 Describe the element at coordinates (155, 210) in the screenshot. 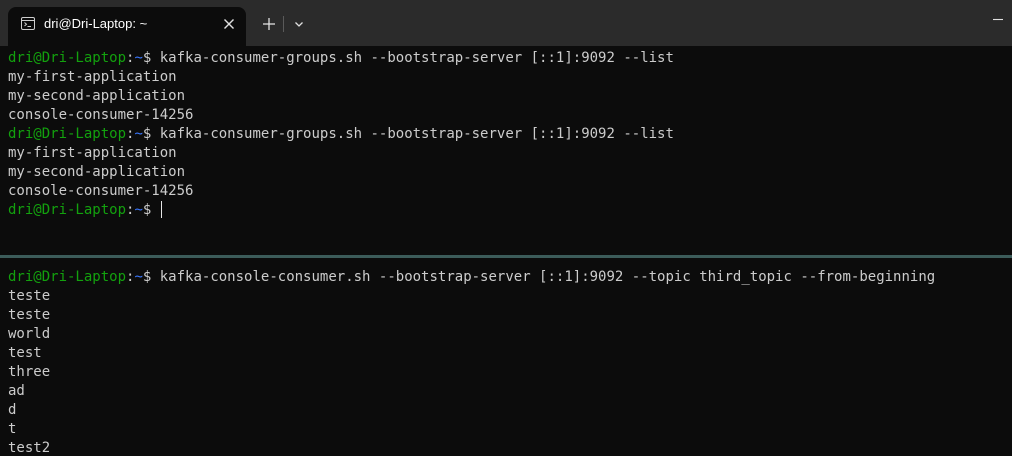

I see `command-text` at that location.